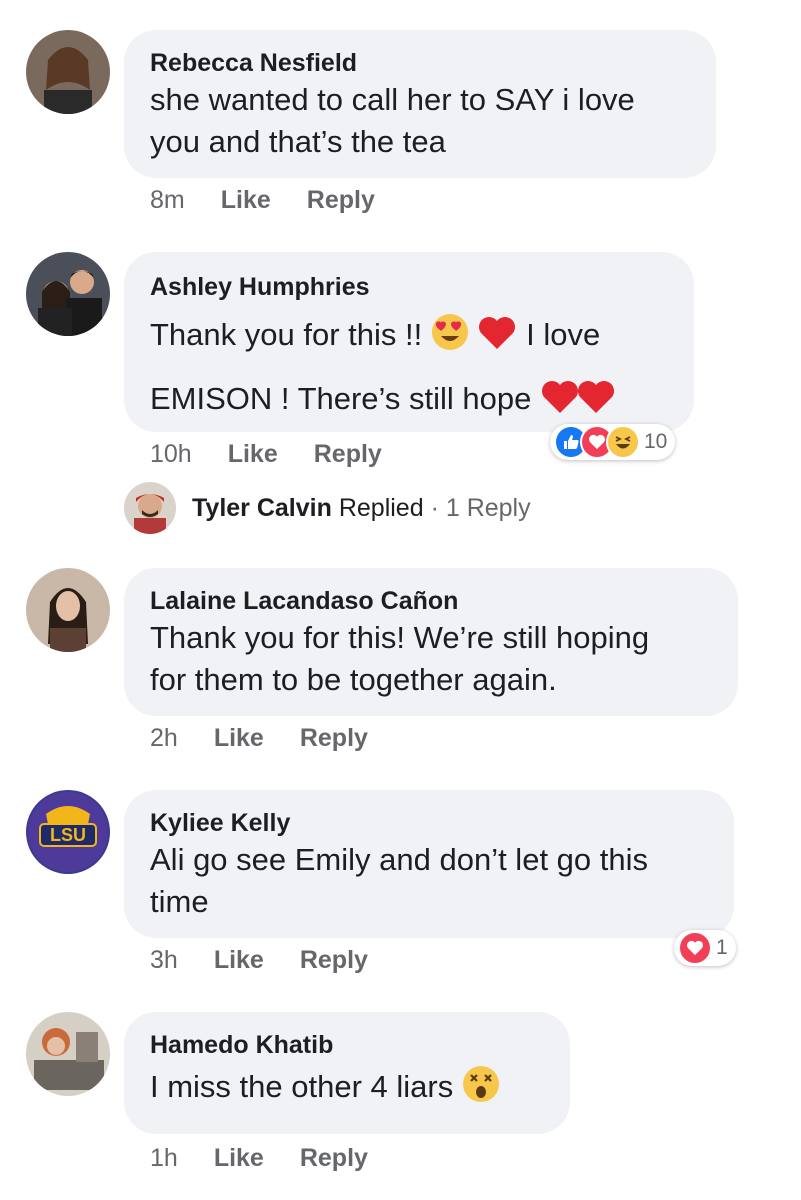 The width and height of the screenshot is (801, 1200). I want to click on reaction-summary: 10, so click(613, 442).